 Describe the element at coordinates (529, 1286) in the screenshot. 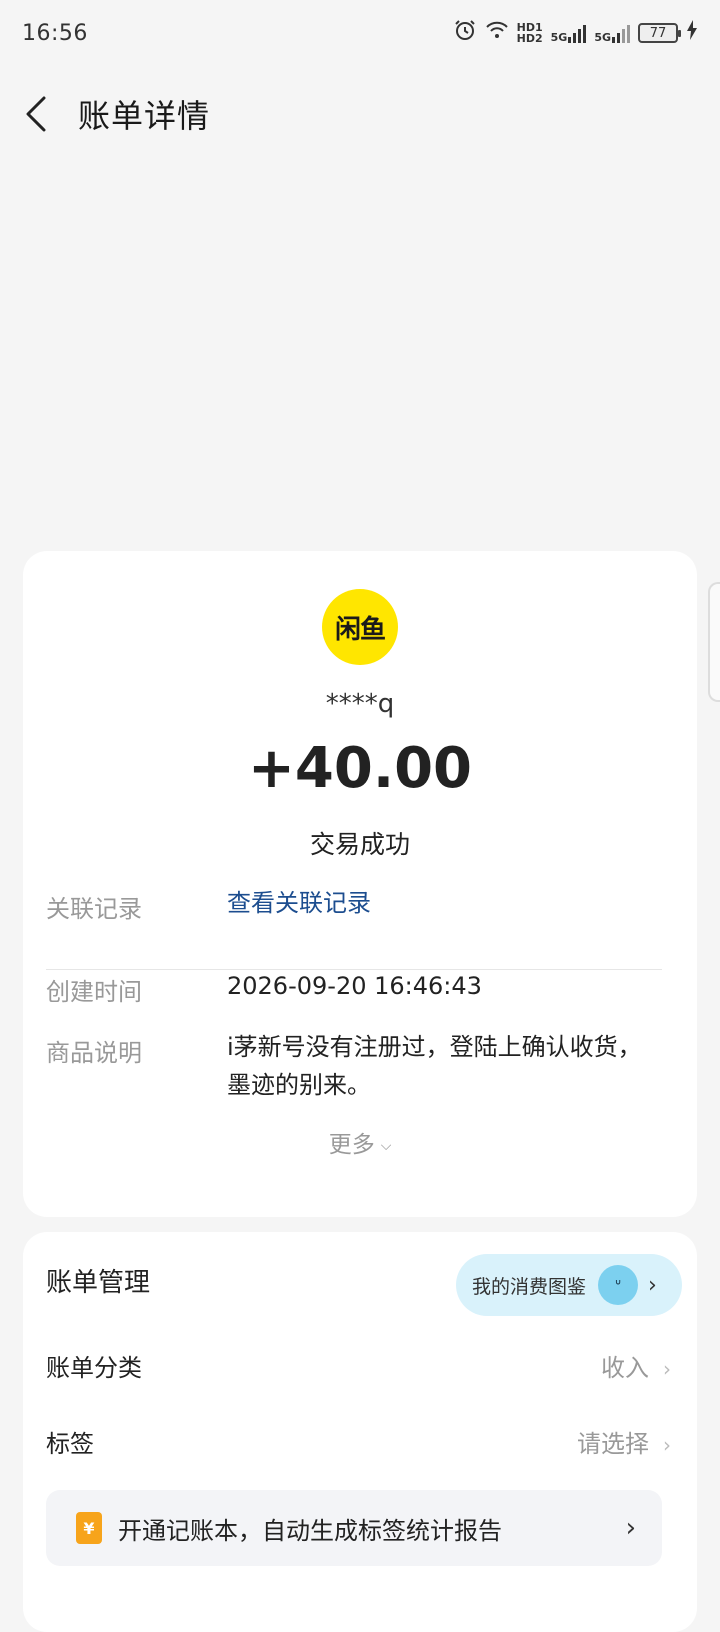

I see `consumption-gallery-label: 我的消费图鉴` at that location.